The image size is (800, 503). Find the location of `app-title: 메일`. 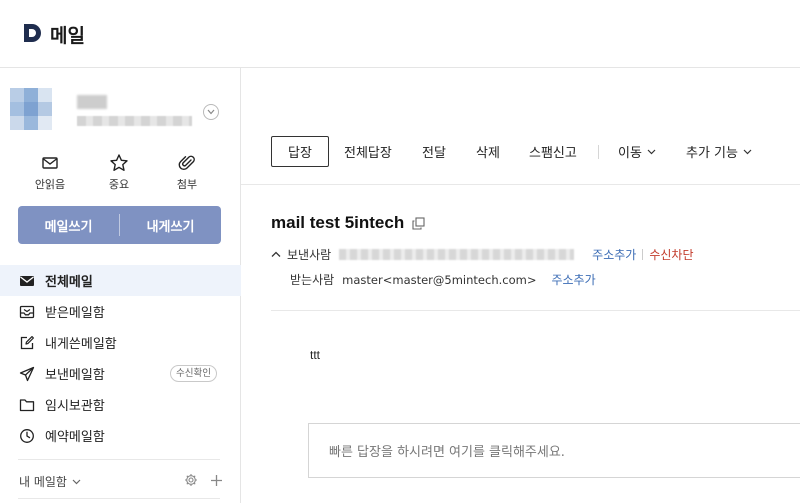

app-title: 메일 is located at coordinates (67, 34).